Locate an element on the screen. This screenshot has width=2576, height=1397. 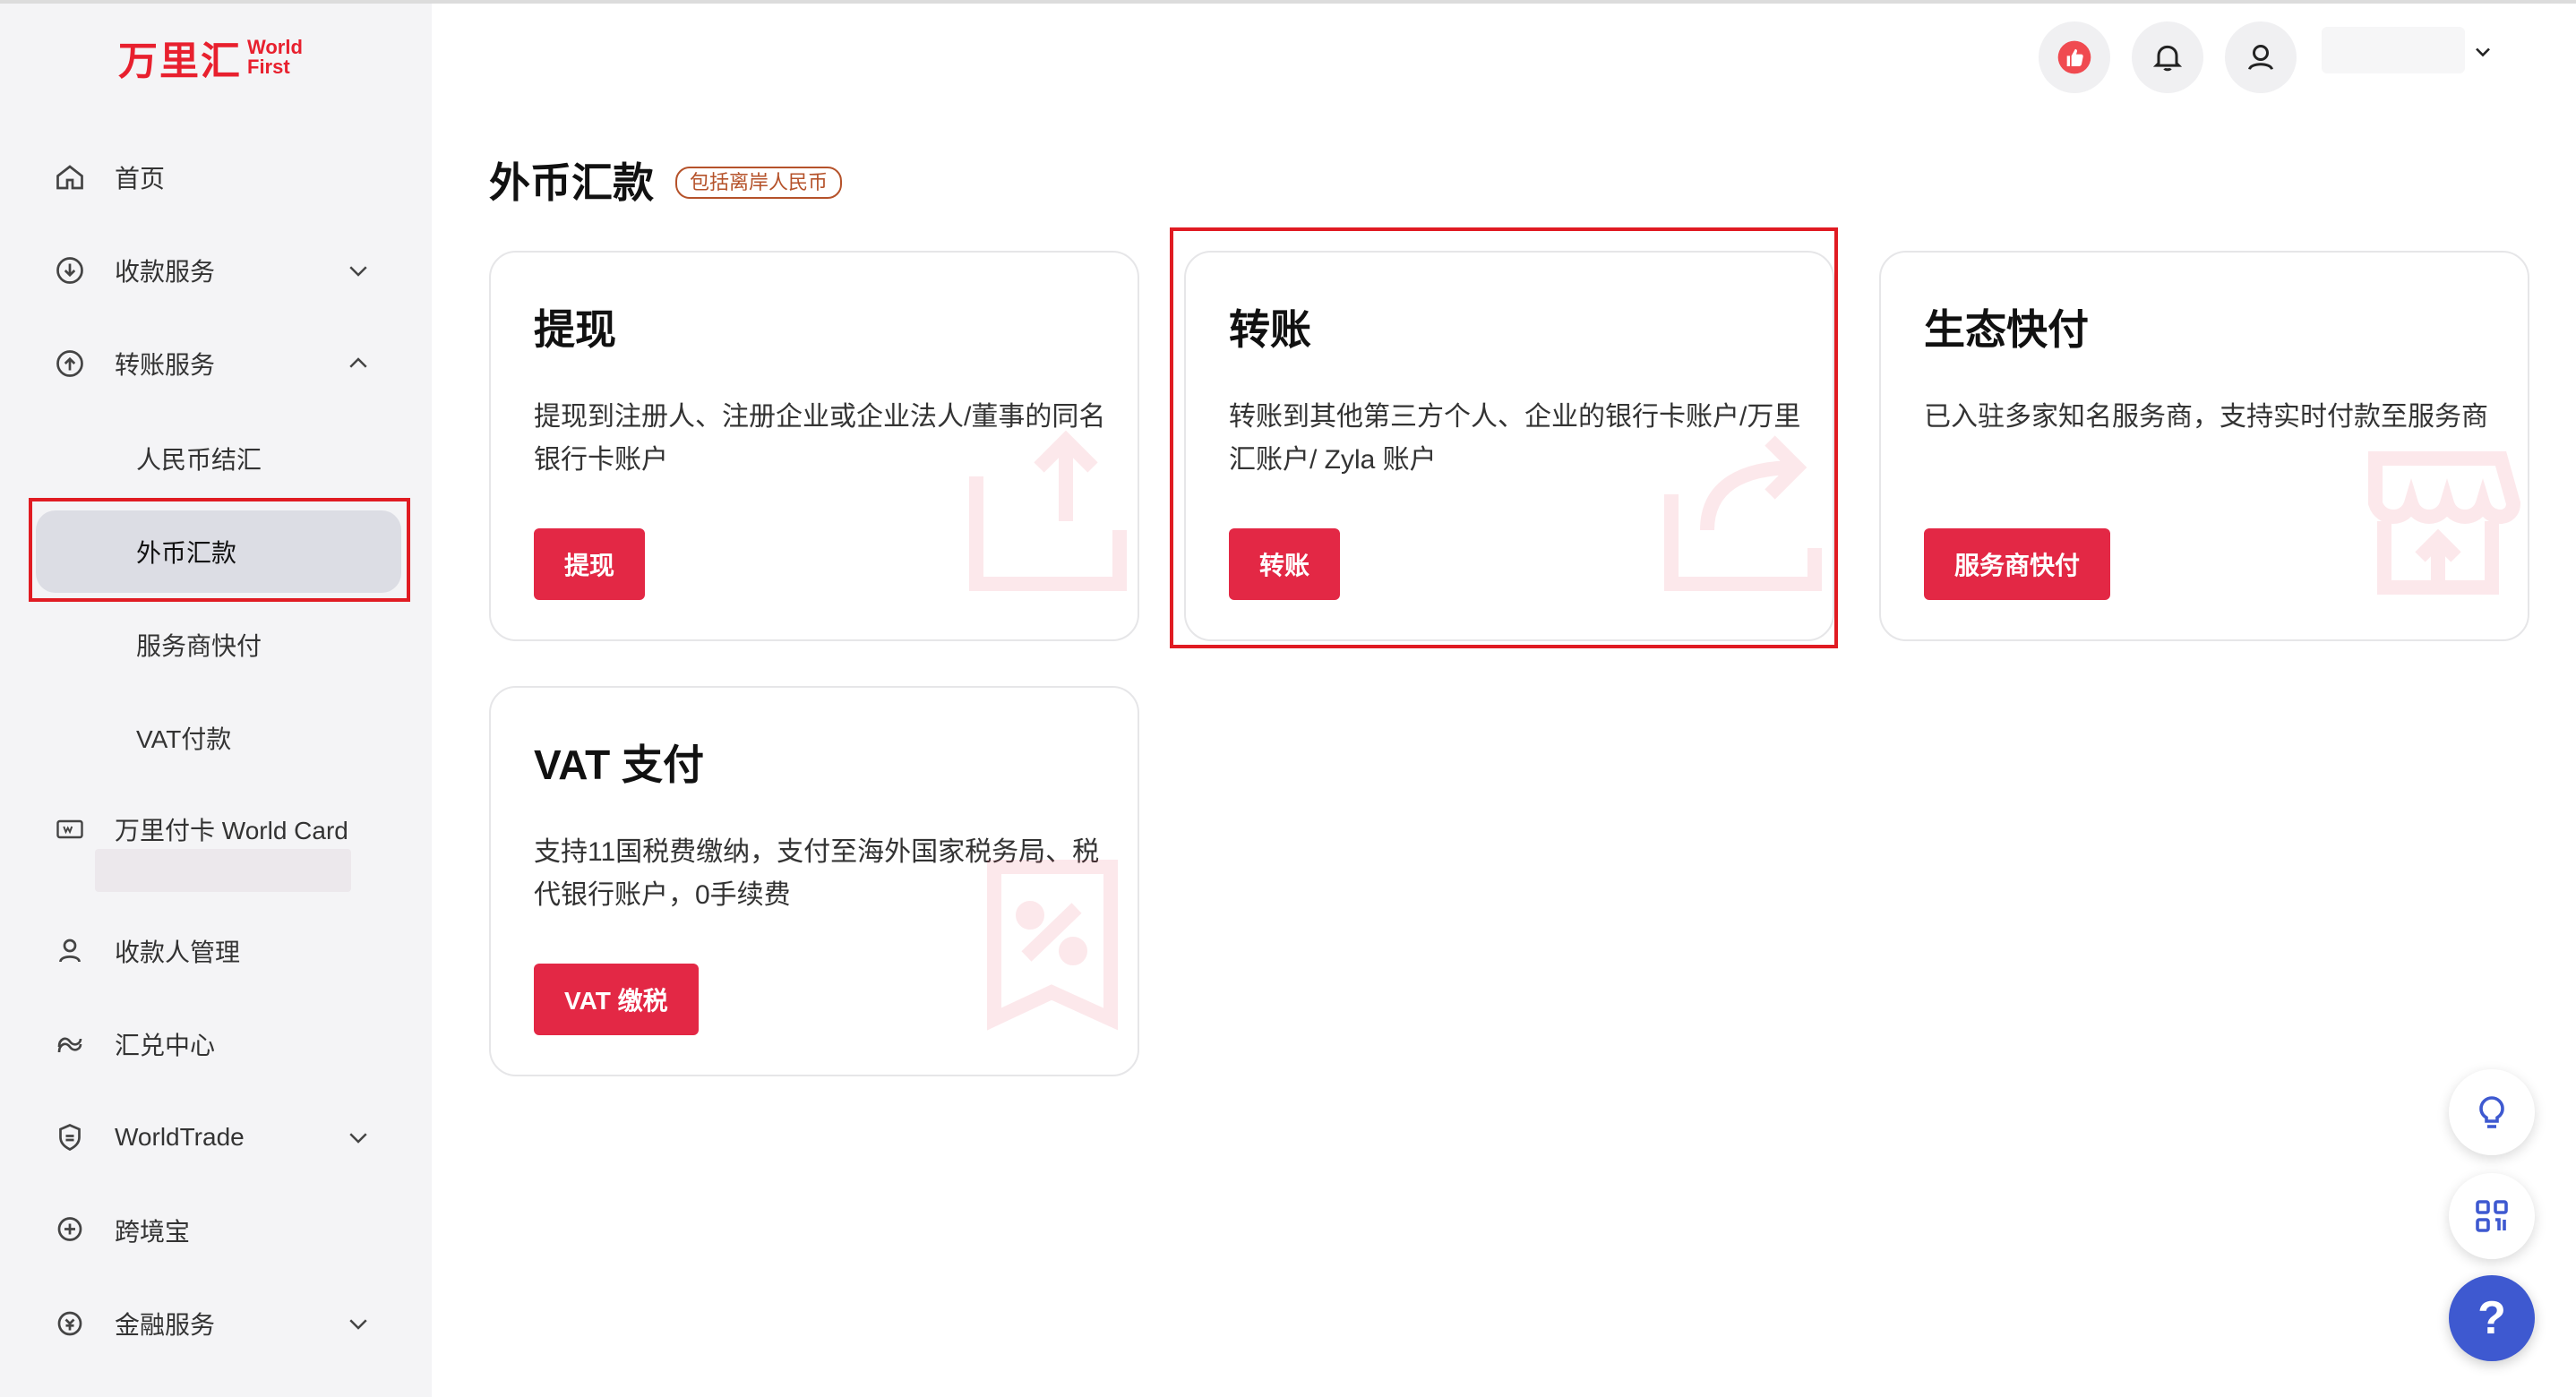
sidebar-item-home: 首页 is located at coordinates (216, 177).